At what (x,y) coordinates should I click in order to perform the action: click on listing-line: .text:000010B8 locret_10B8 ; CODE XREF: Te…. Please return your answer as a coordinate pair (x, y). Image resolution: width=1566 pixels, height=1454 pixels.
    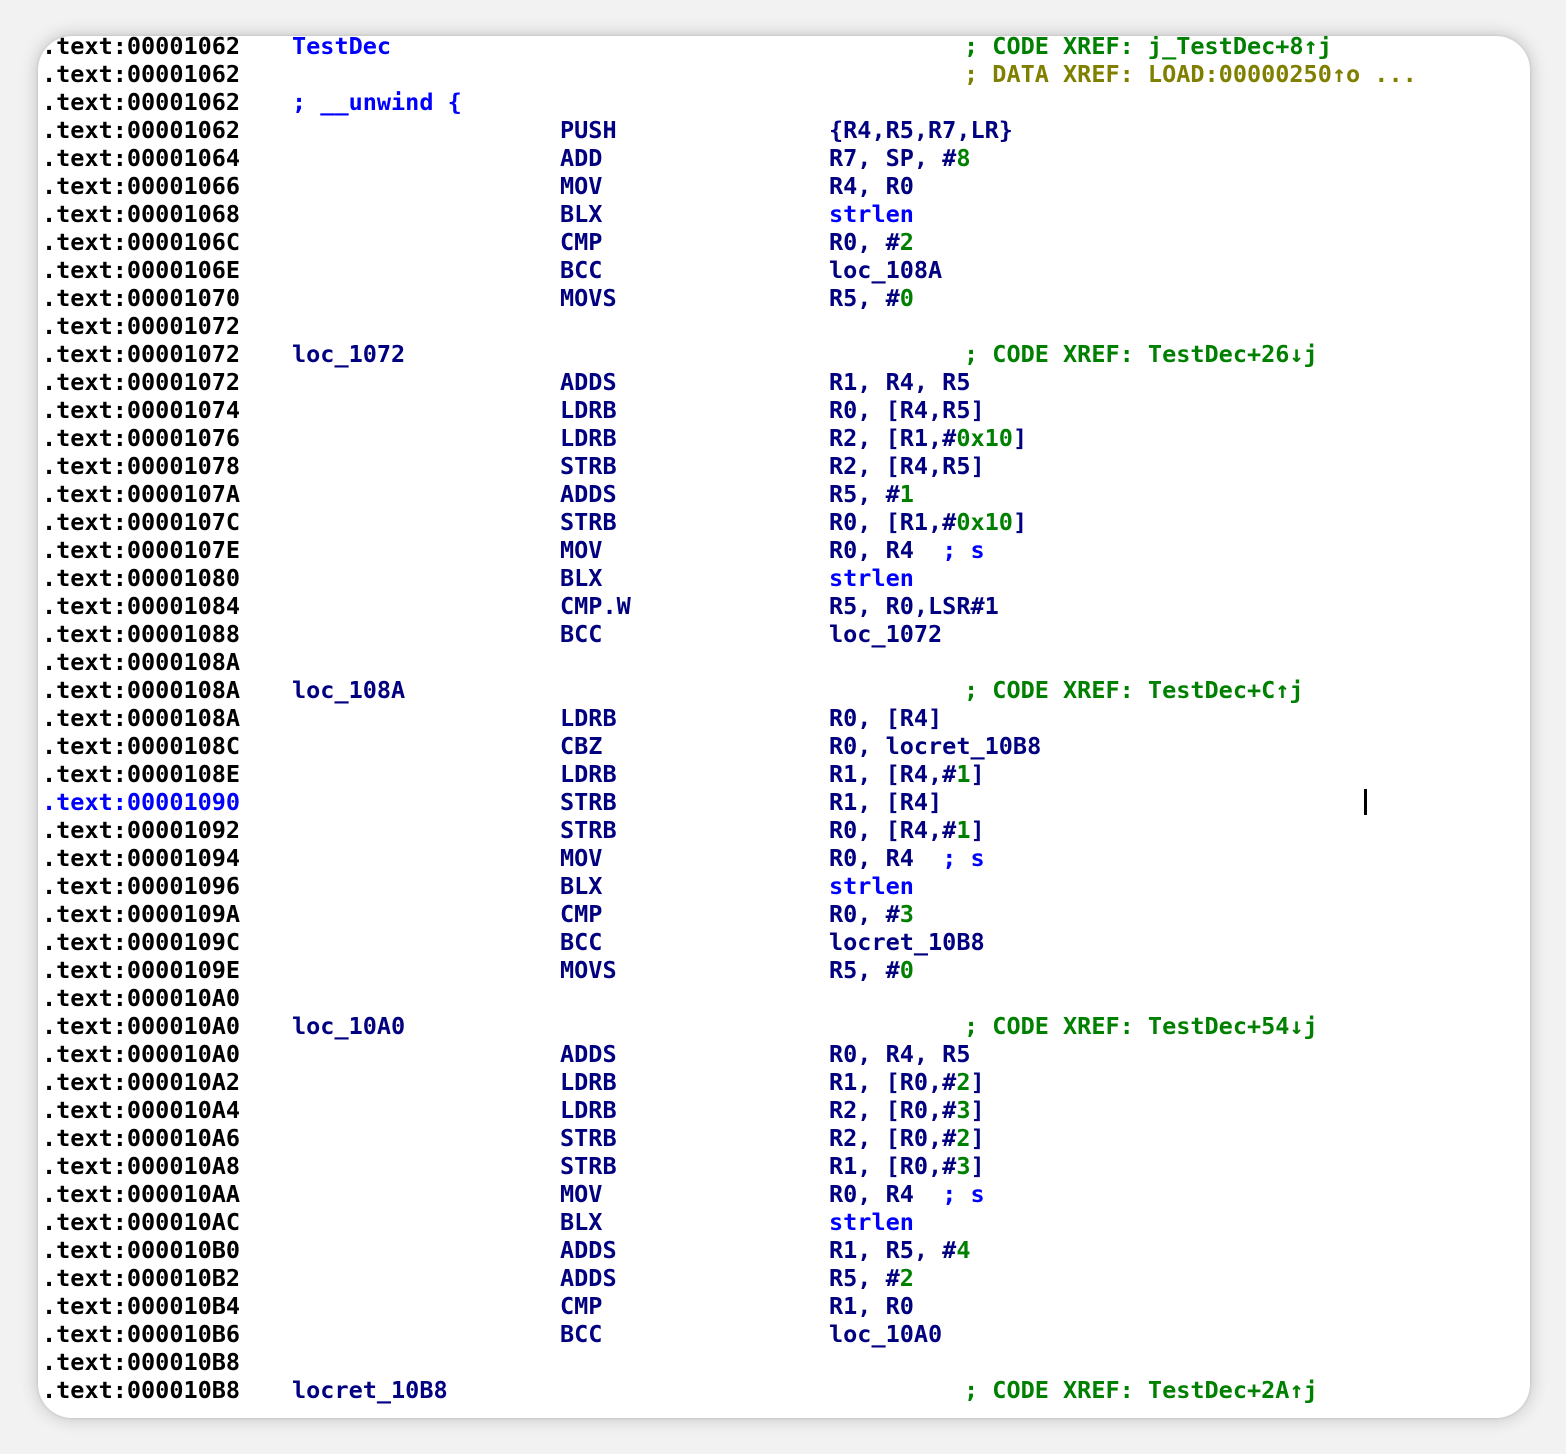
    Looking at the image, I should click on (786, 1390).